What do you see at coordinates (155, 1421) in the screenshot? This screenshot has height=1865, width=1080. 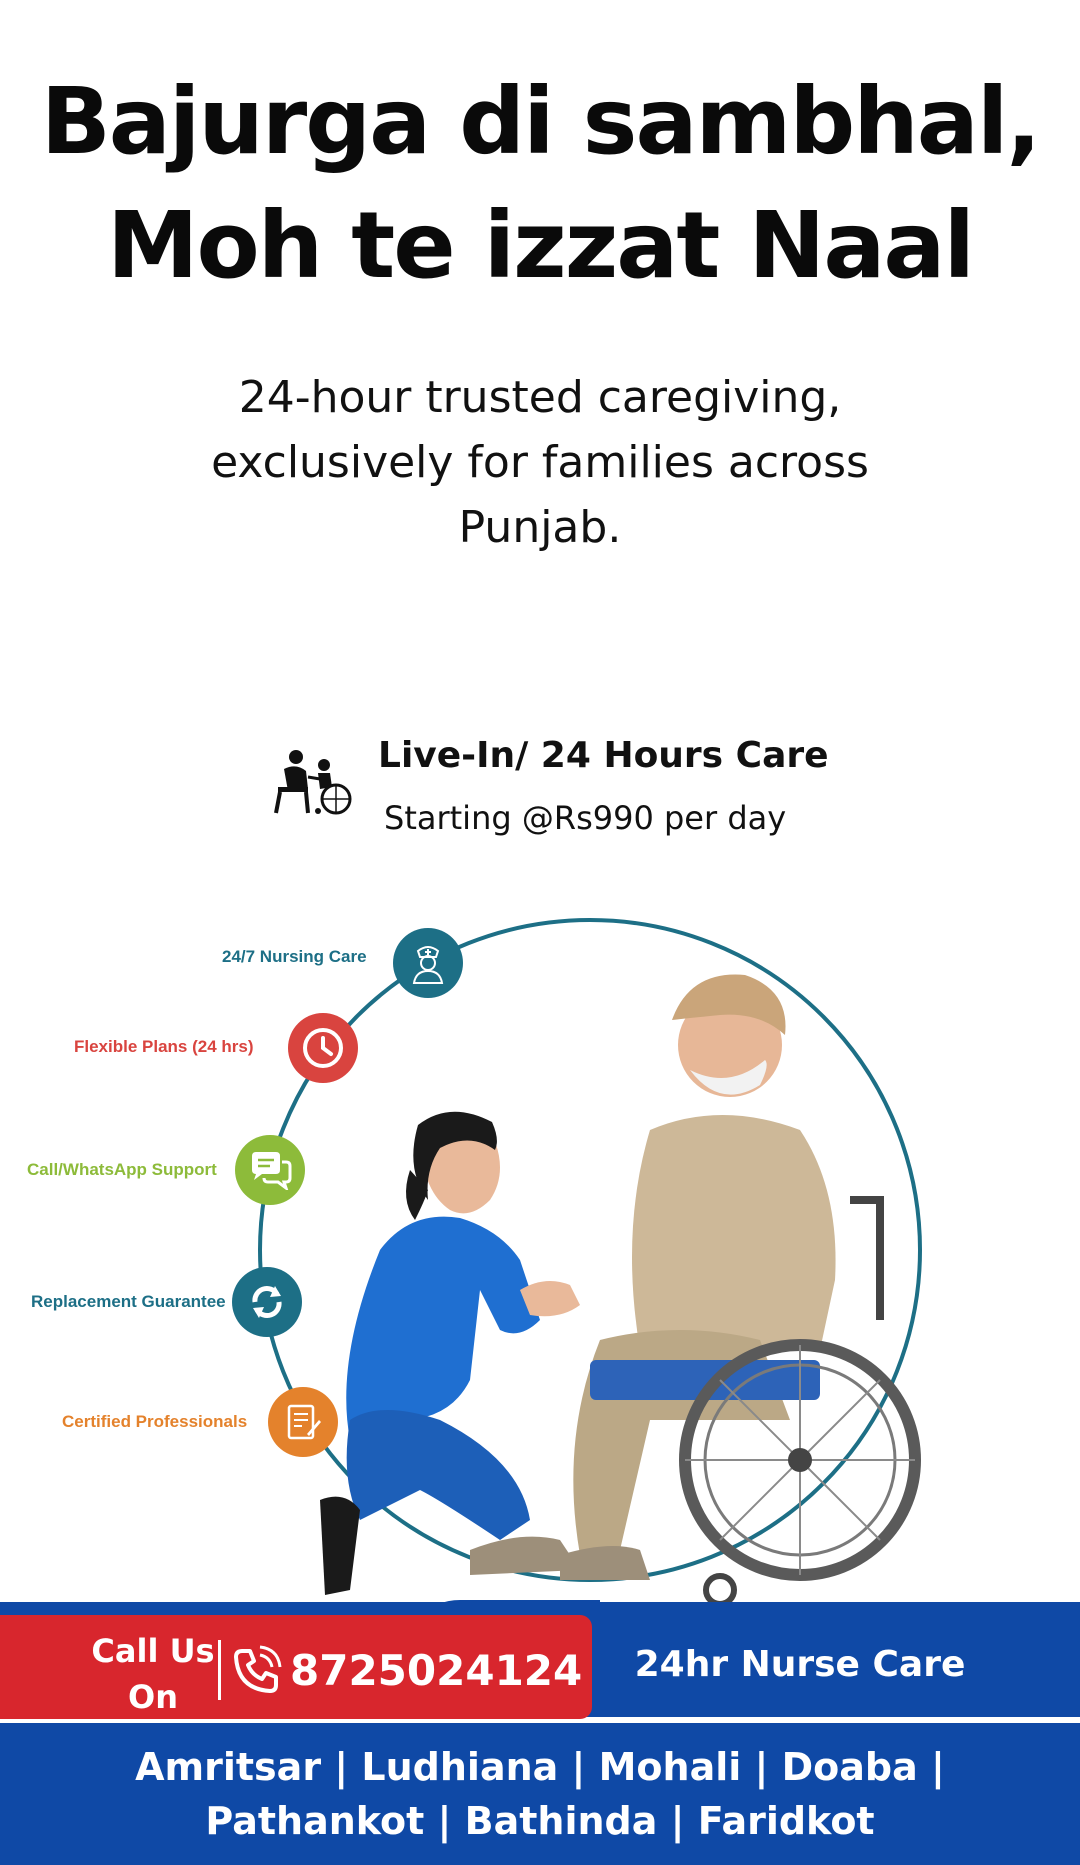 I see `feature-label-certified: Certified Professionals` at bounding box center [155, 1421].